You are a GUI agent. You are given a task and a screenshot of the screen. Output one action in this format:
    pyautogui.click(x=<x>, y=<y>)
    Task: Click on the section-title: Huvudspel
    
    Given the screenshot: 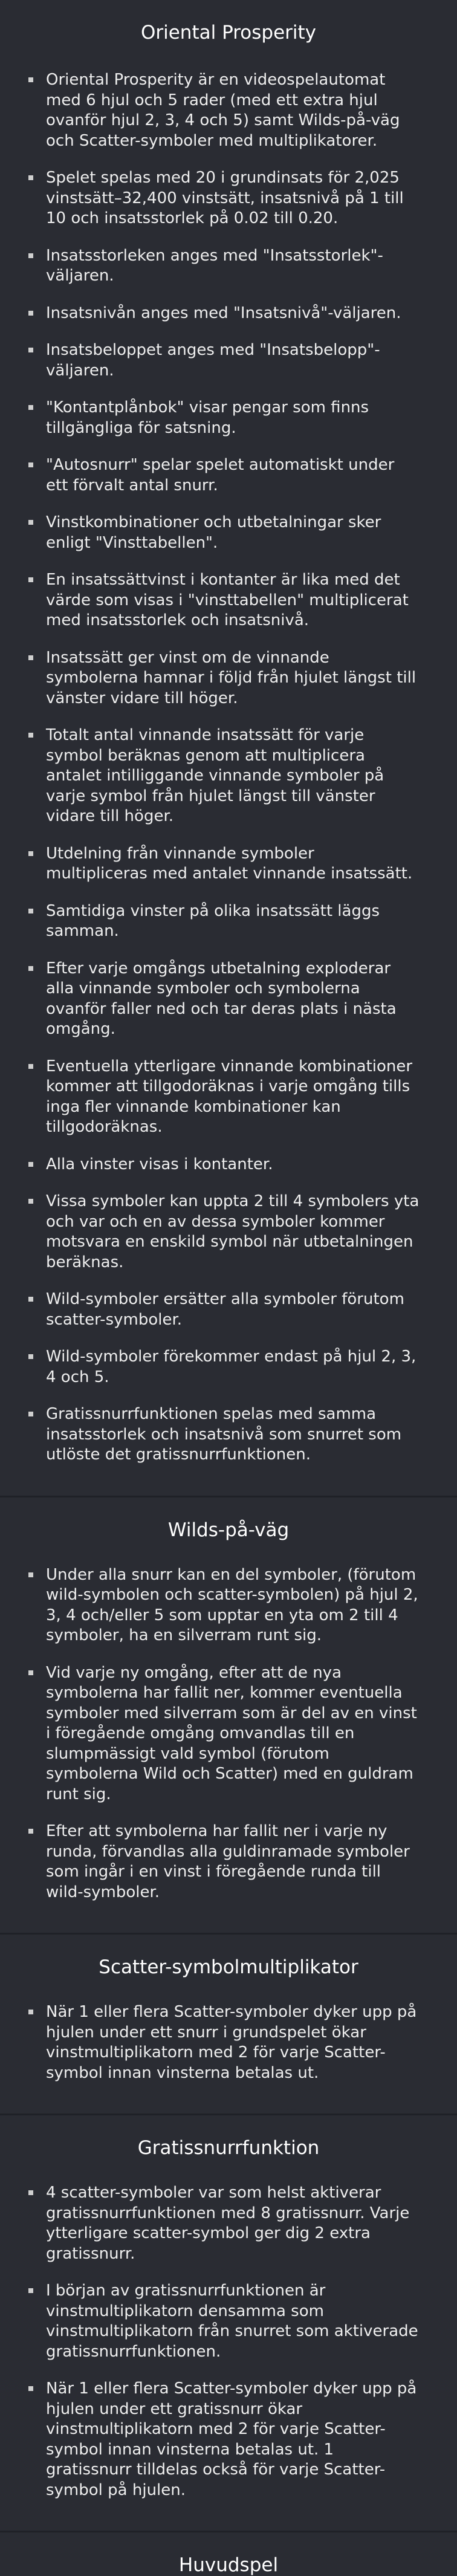 What is the action you would take?
    pyautogui.click(x=228, y=2565)
    